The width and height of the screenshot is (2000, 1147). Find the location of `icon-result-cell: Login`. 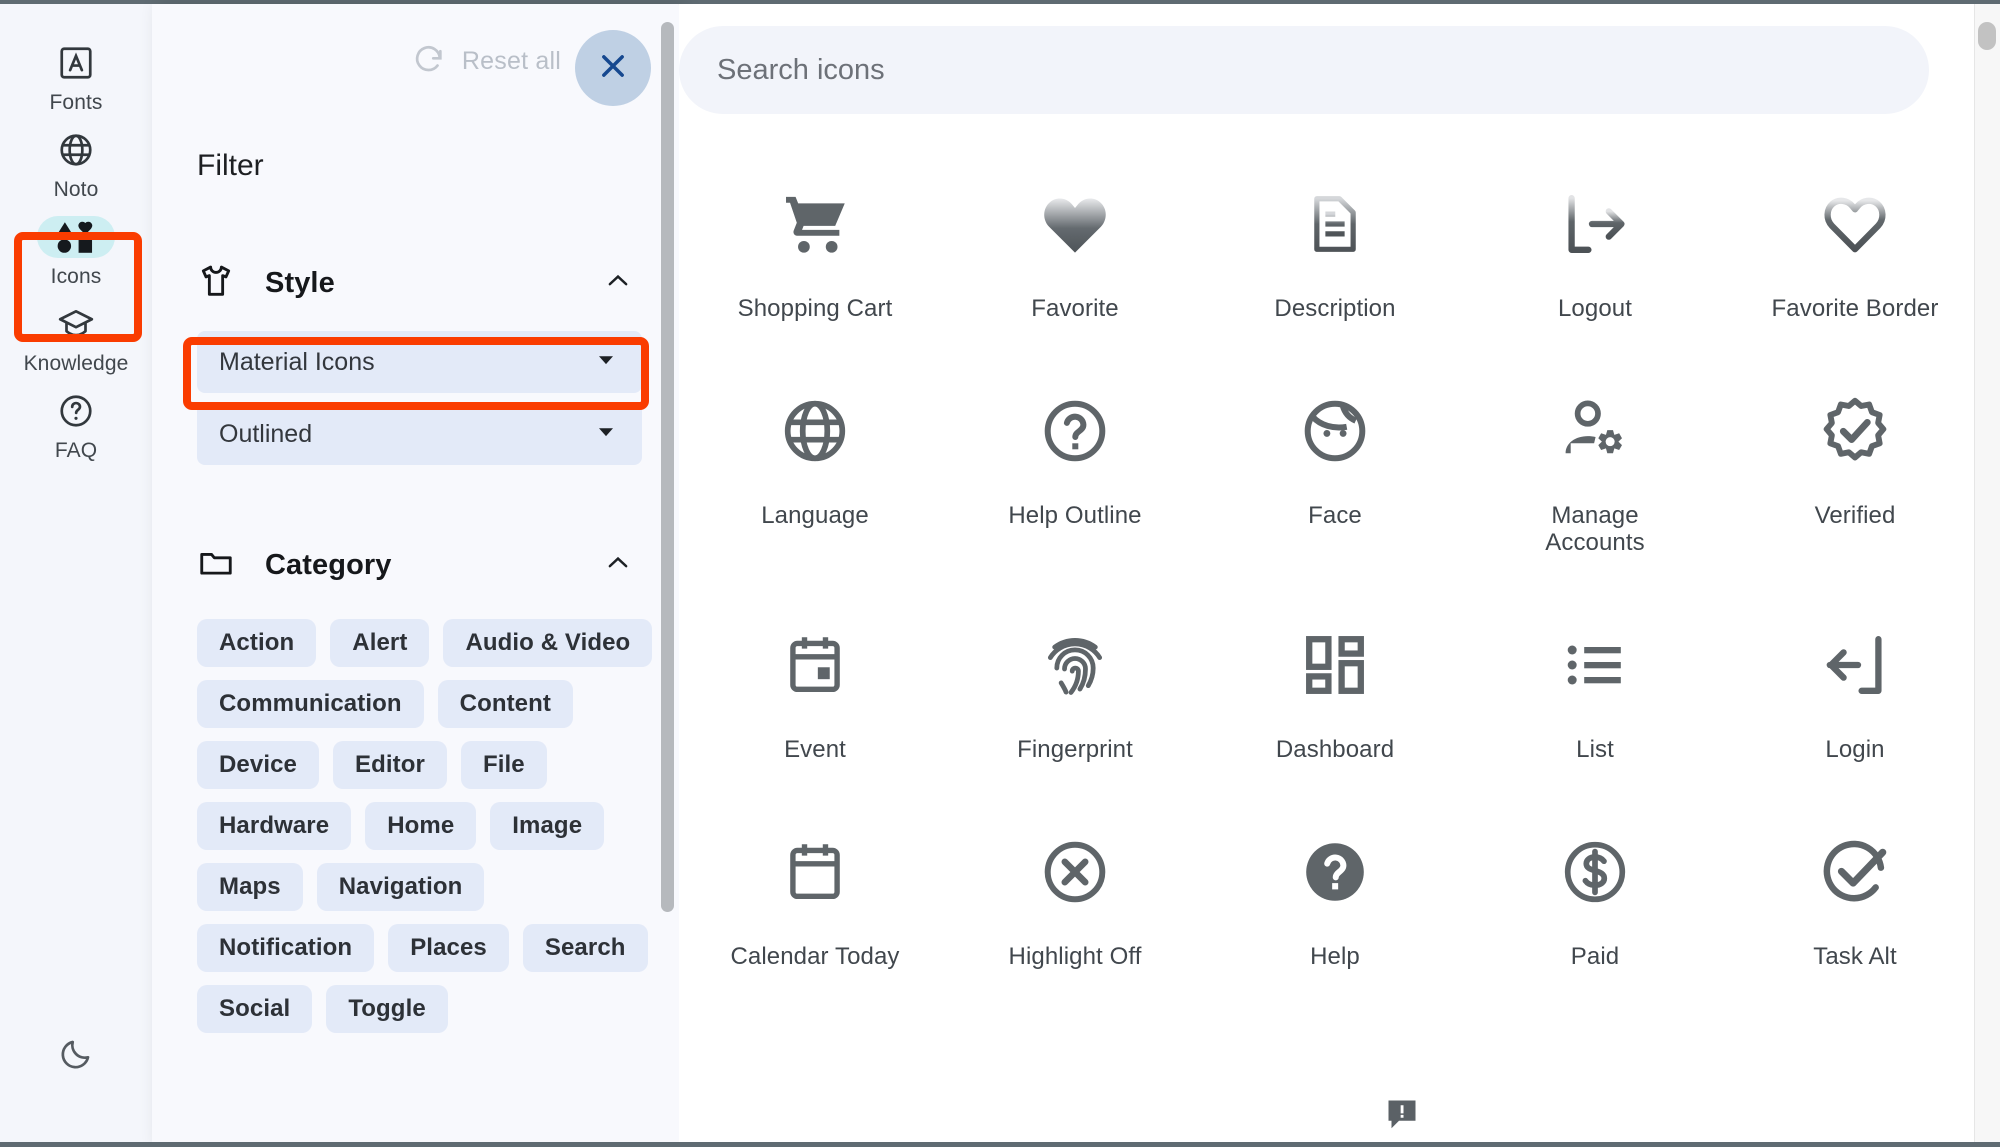

icon-result-cell: Login is located at coordinates (1855, 689).